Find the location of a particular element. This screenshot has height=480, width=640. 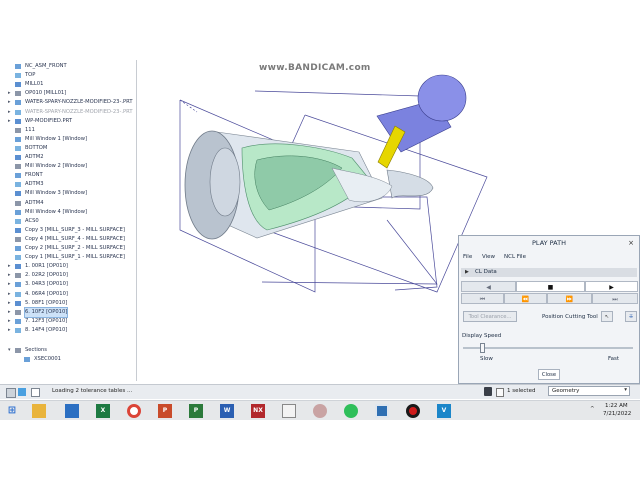

record-icon is located at coordinates (413, 411).